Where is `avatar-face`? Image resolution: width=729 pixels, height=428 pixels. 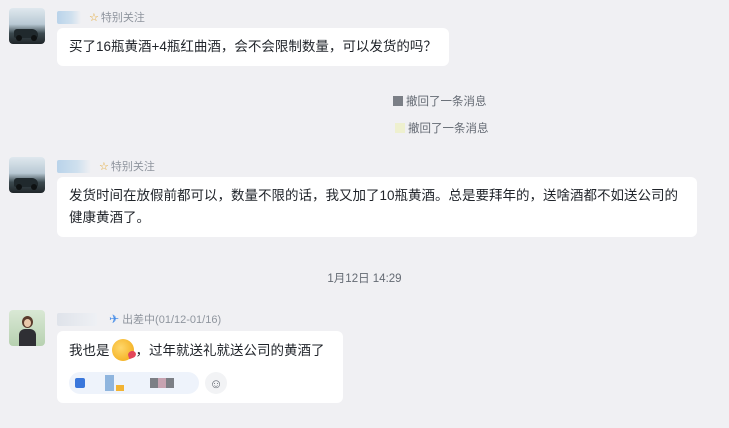 avatar-face is located at coordinates (27, 323).